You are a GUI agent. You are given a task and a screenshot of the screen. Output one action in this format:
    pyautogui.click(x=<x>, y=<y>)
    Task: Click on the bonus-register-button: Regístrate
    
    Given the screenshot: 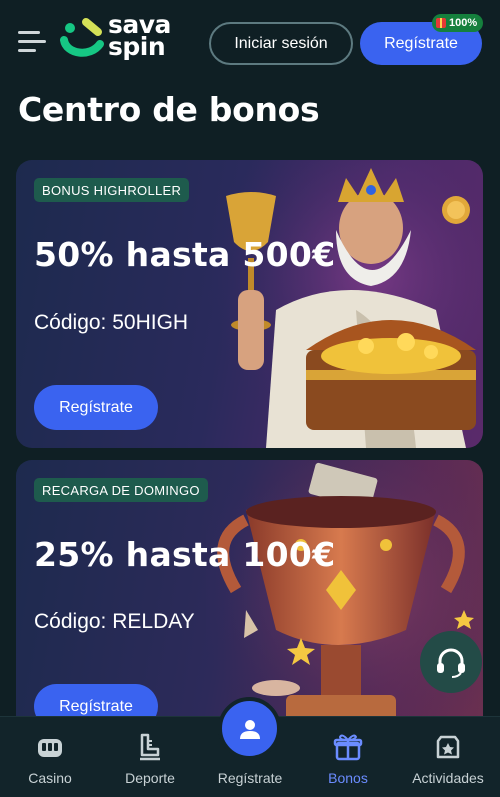 What is the action you would take?
    pyautogui.click(x=96, y=407)
    